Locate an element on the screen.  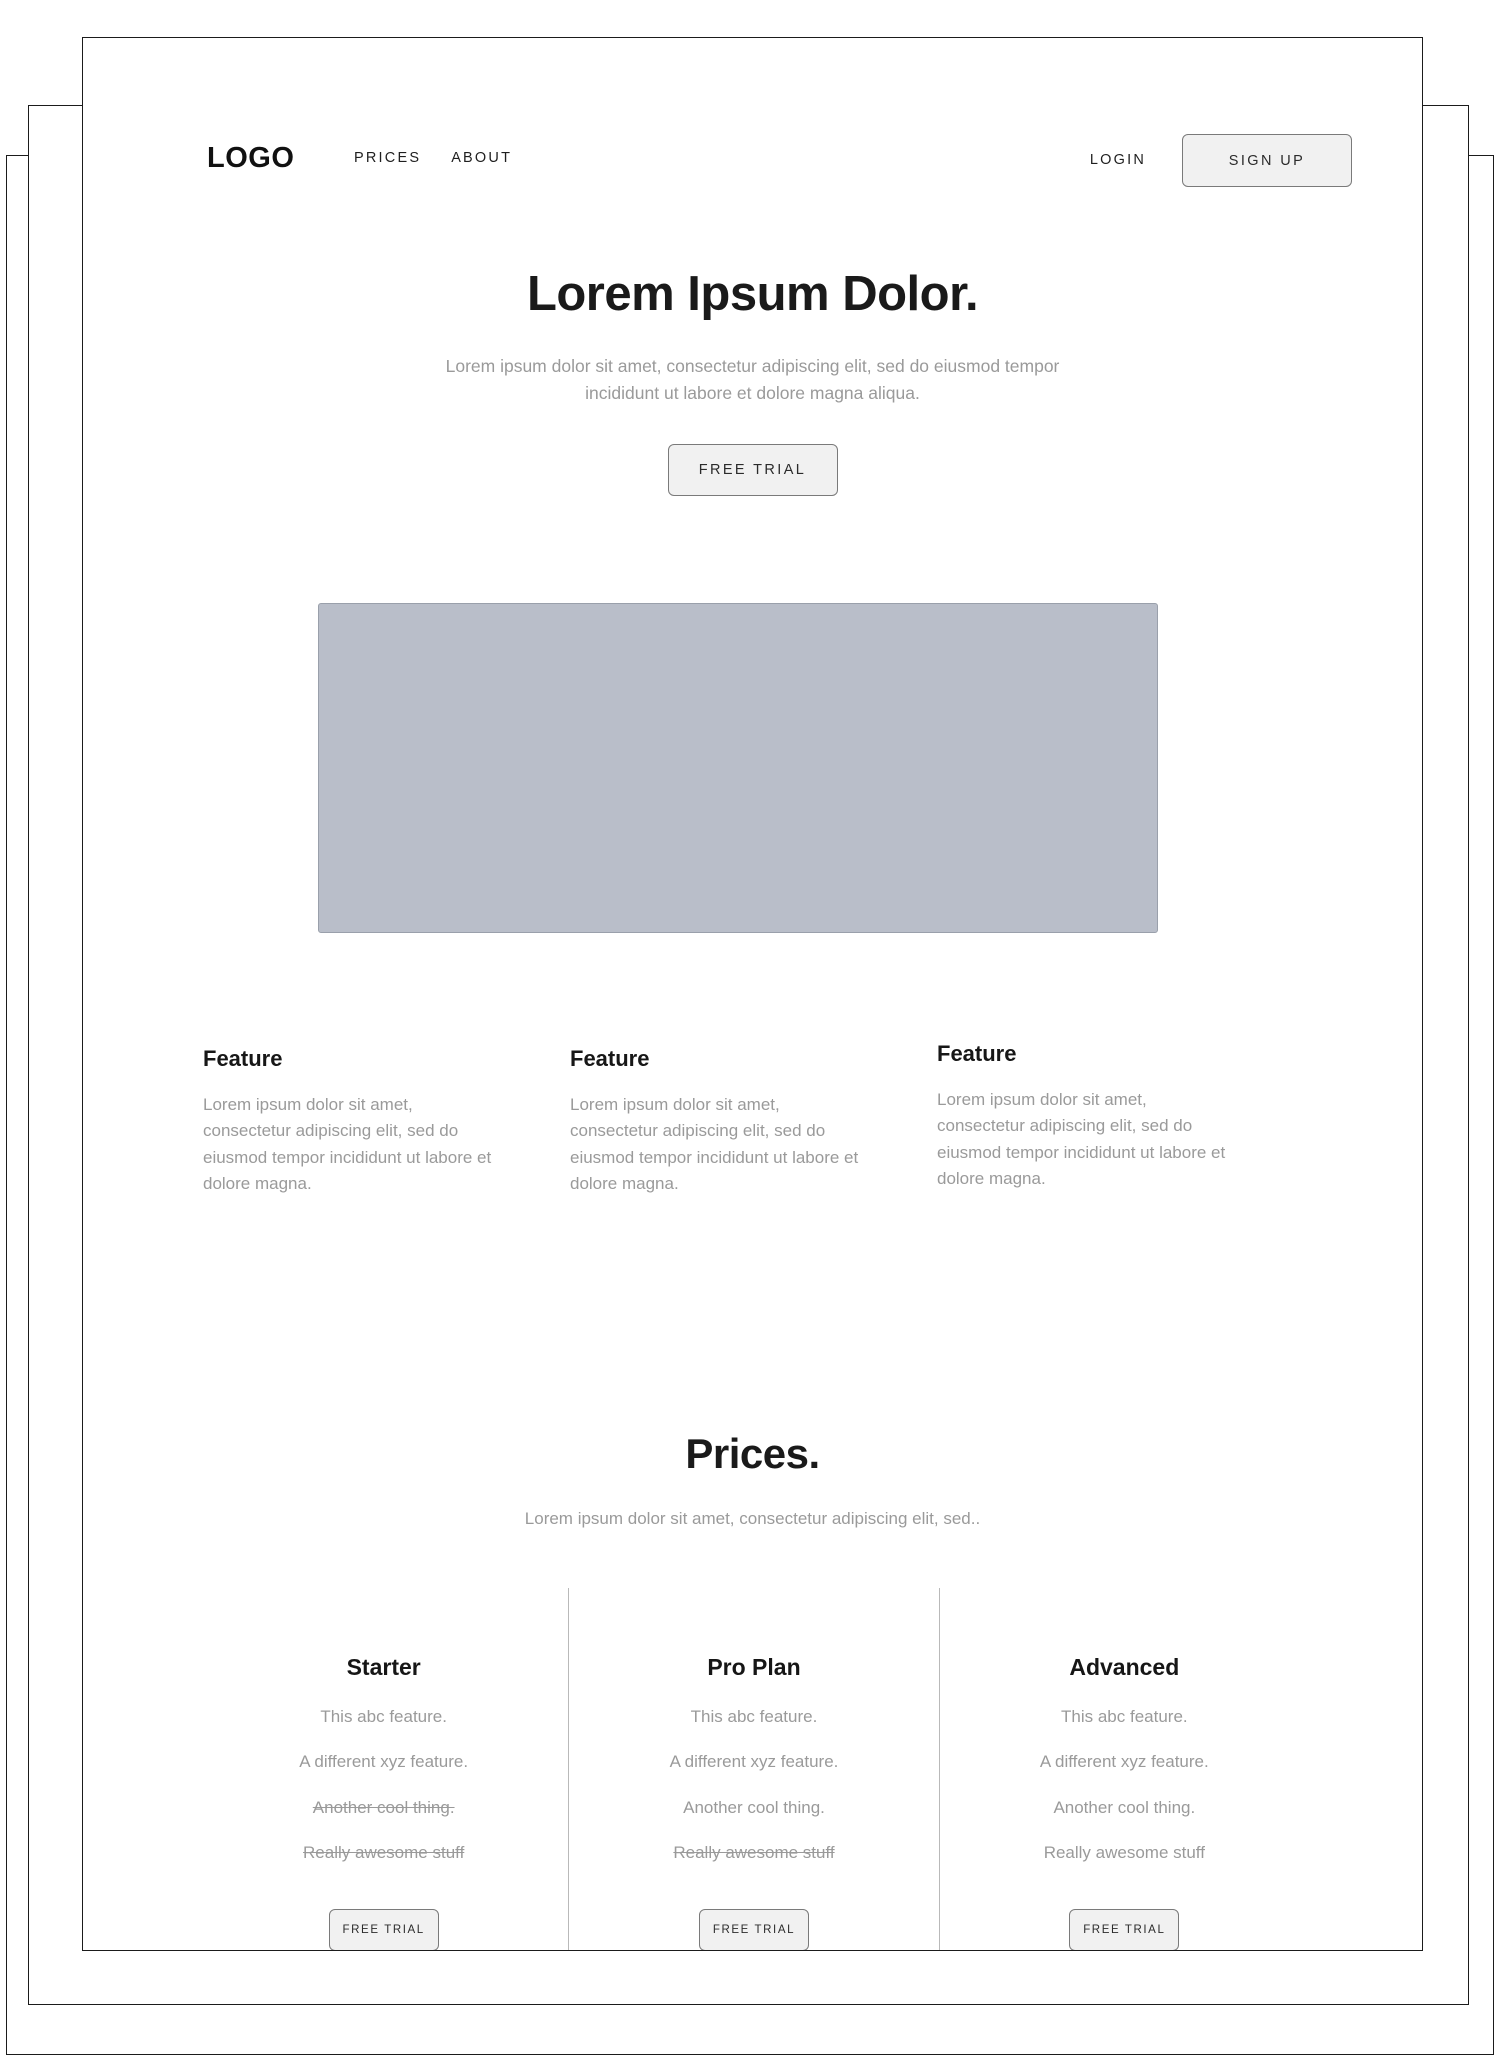
plan-name: Pro Plan is located at coordinates (754, 1667).